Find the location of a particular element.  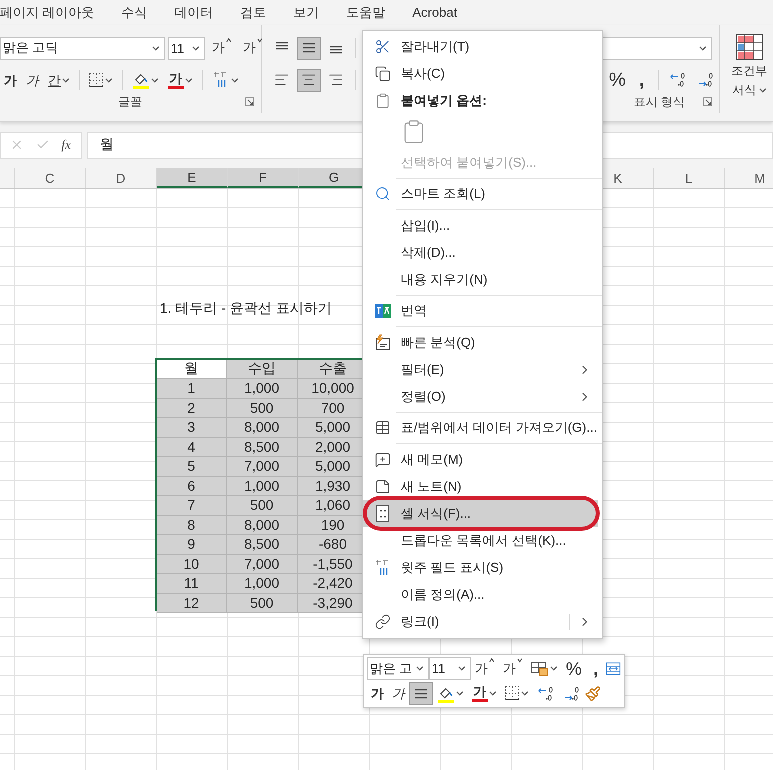

table-cell: 8 is located at coordinates (192, 525).